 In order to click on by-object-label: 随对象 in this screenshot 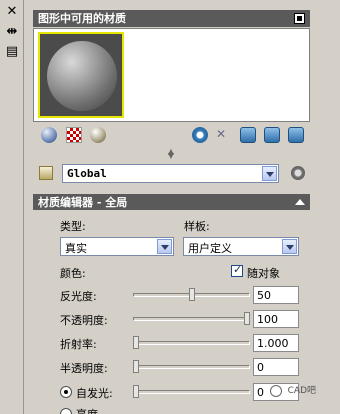, I will do `click(263, 273)`.